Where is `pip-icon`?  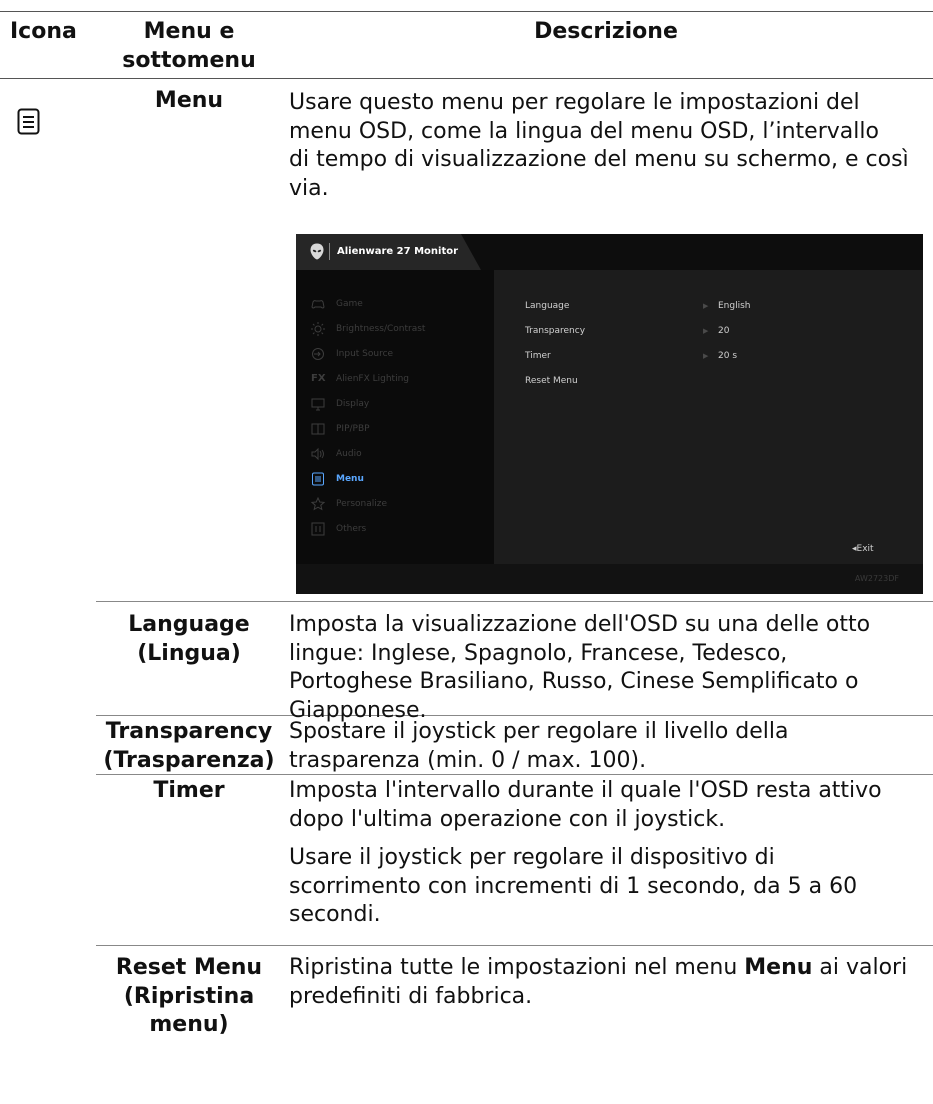
pip-icon is located at coordinates (318, 429).